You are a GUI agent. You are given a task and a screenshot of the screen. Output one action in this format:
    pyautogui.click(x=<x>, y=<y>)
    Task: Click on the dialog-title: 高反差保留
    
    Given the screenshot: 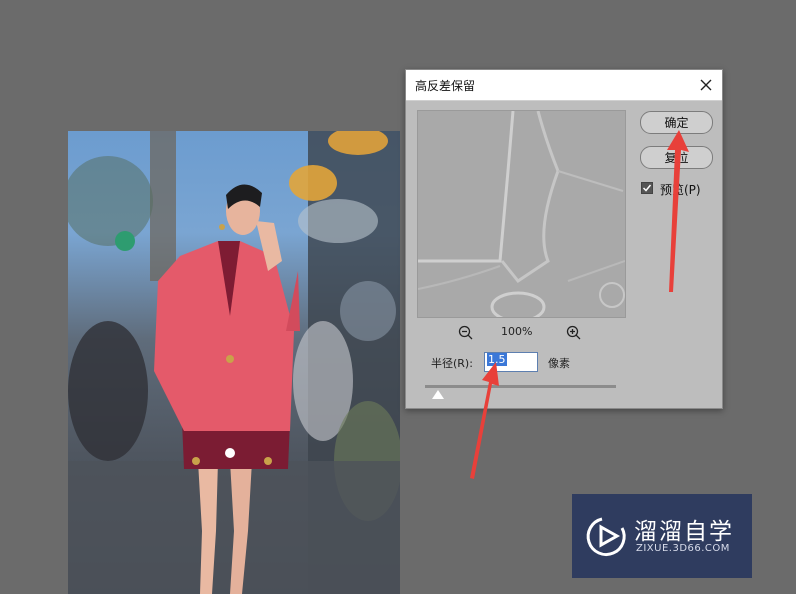 What is the action you would take?
    pyautogui.click(x=445, y=86)
    